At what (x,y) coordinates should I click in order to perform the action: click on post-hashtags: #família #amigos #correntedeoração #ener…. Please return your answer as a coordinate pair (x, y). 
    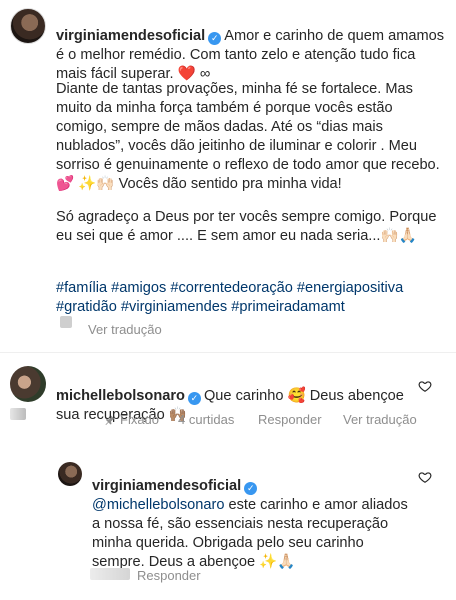
    Looking at the image, I should click on (251, 298).